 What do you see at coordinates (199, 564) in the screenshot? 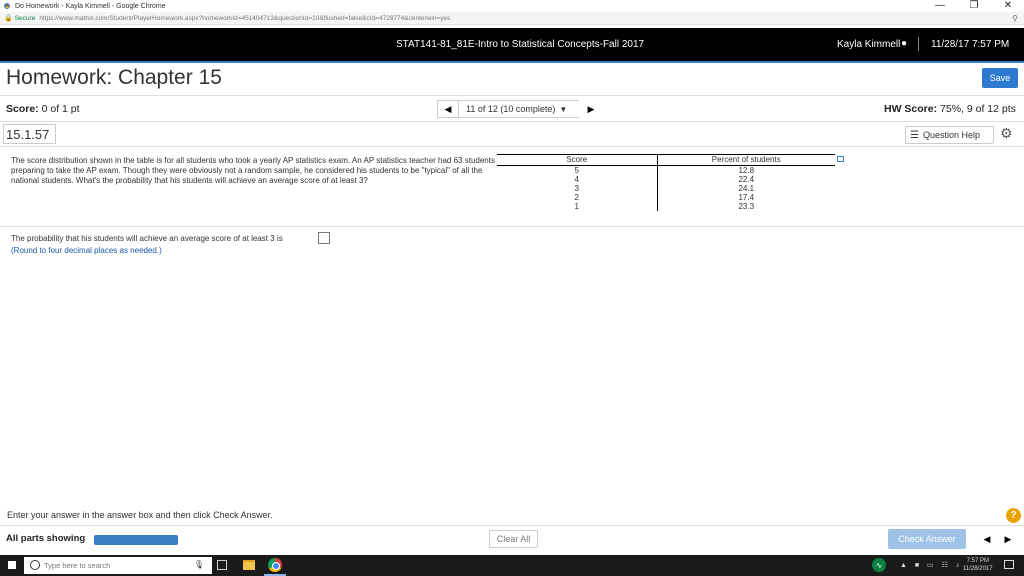
I see `microphone-icon: 🎙` at bounding box center [199, 564].